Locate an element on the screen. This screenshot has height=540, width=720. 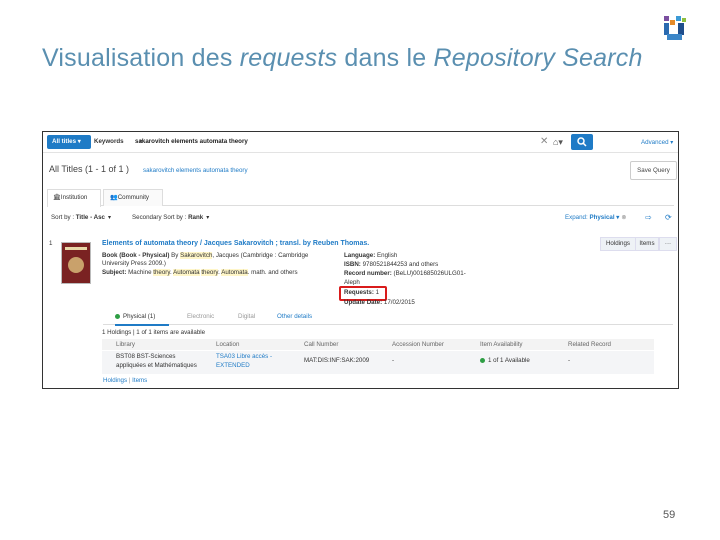
cell-related: - is located at coordinates (569, 360).